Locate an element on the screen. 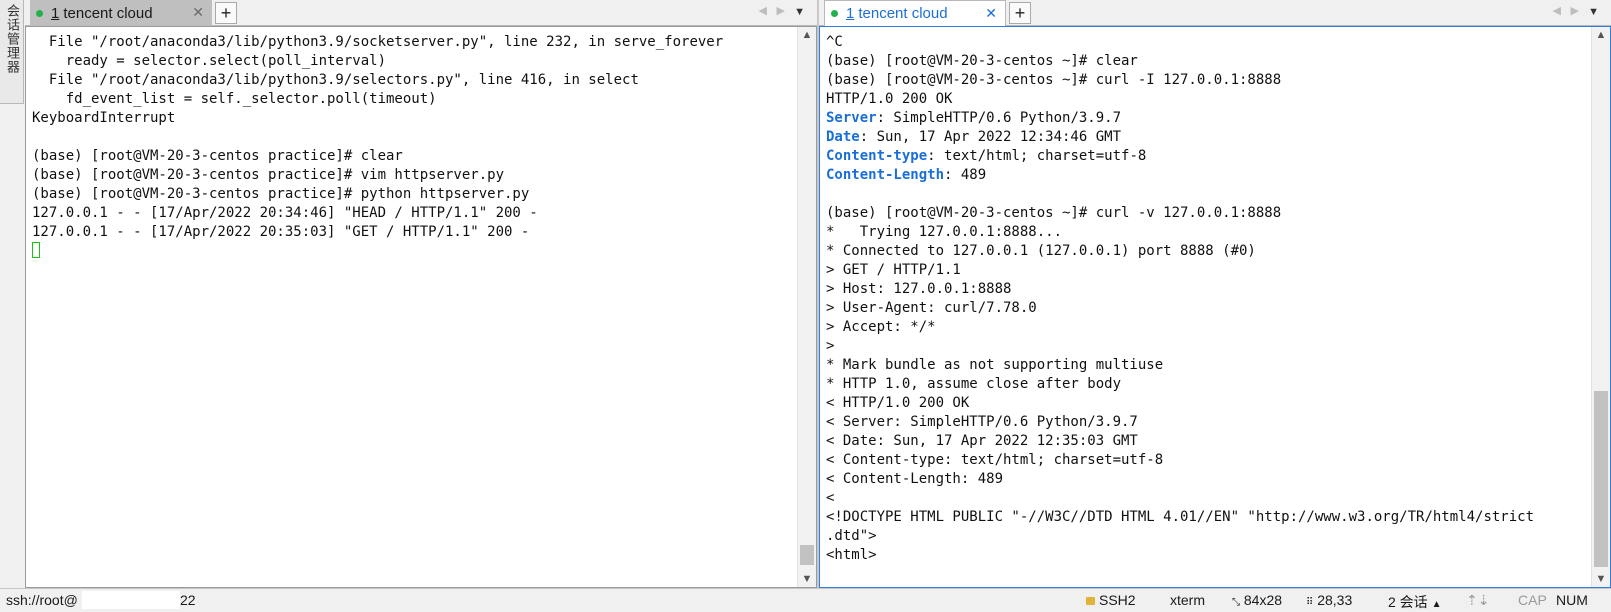 The height and width of the screenshot is (612, 1611). terminal-line: .dtd"> is located at coordinates (851, 536).